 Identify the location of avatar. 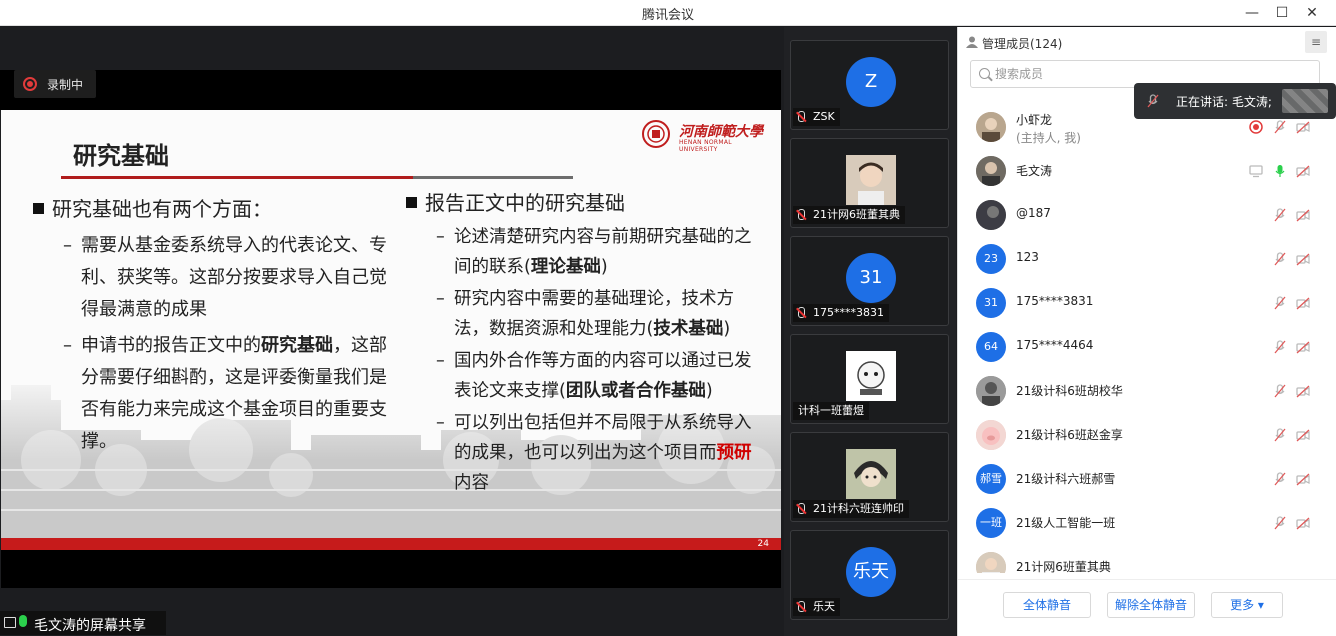
(991, 171).